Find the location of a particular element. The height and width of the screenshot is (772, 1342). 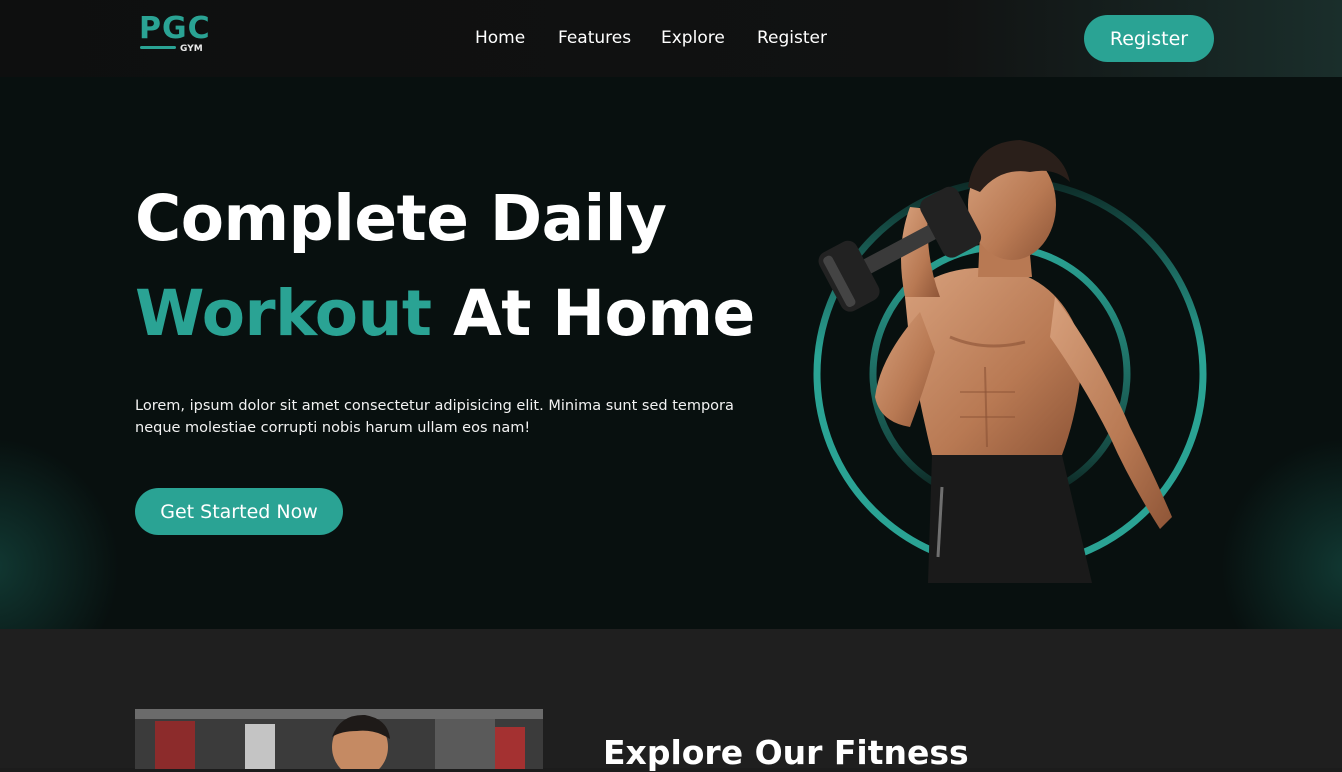

hero-title-line1: Complete Daily is located at coordinates (401, 218).